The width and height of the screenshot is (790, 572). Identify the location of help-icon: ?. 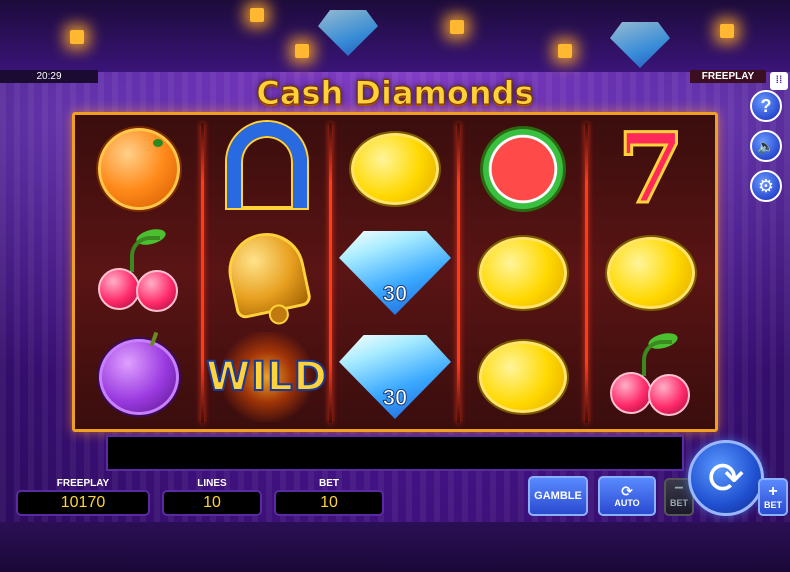
(766, 105).